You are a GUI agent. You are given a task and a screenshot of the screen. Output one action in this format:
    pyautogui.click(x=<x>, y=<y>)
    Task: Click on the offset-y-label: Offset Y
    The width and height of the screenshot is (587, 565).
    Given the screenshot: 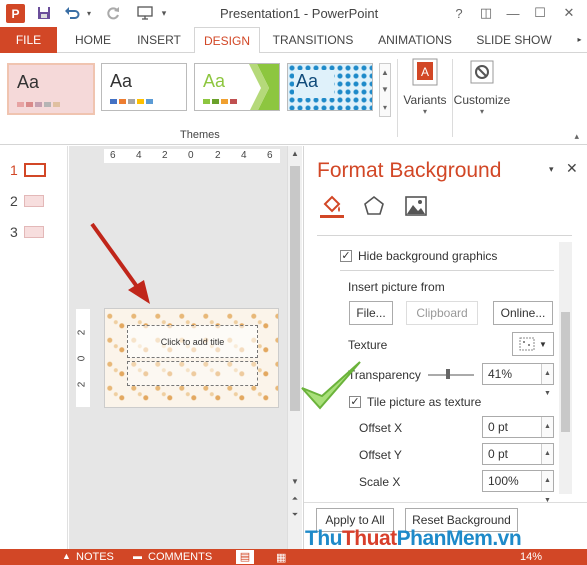 What is the action you would take?
    pyautogui.click(x=380, y=455)
    